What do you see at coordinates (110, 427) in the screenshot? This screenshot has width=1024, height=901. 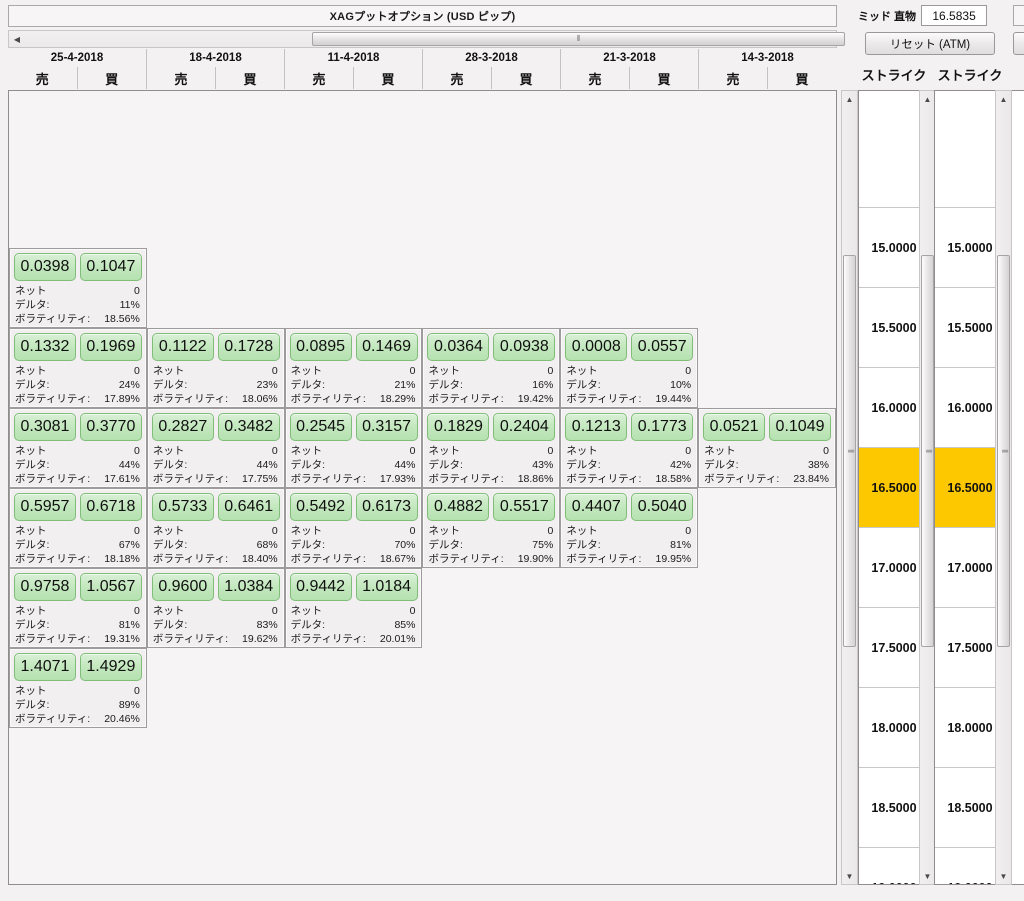 I see `ask-price-button: 0.3770` at bounding box center [110, 427].